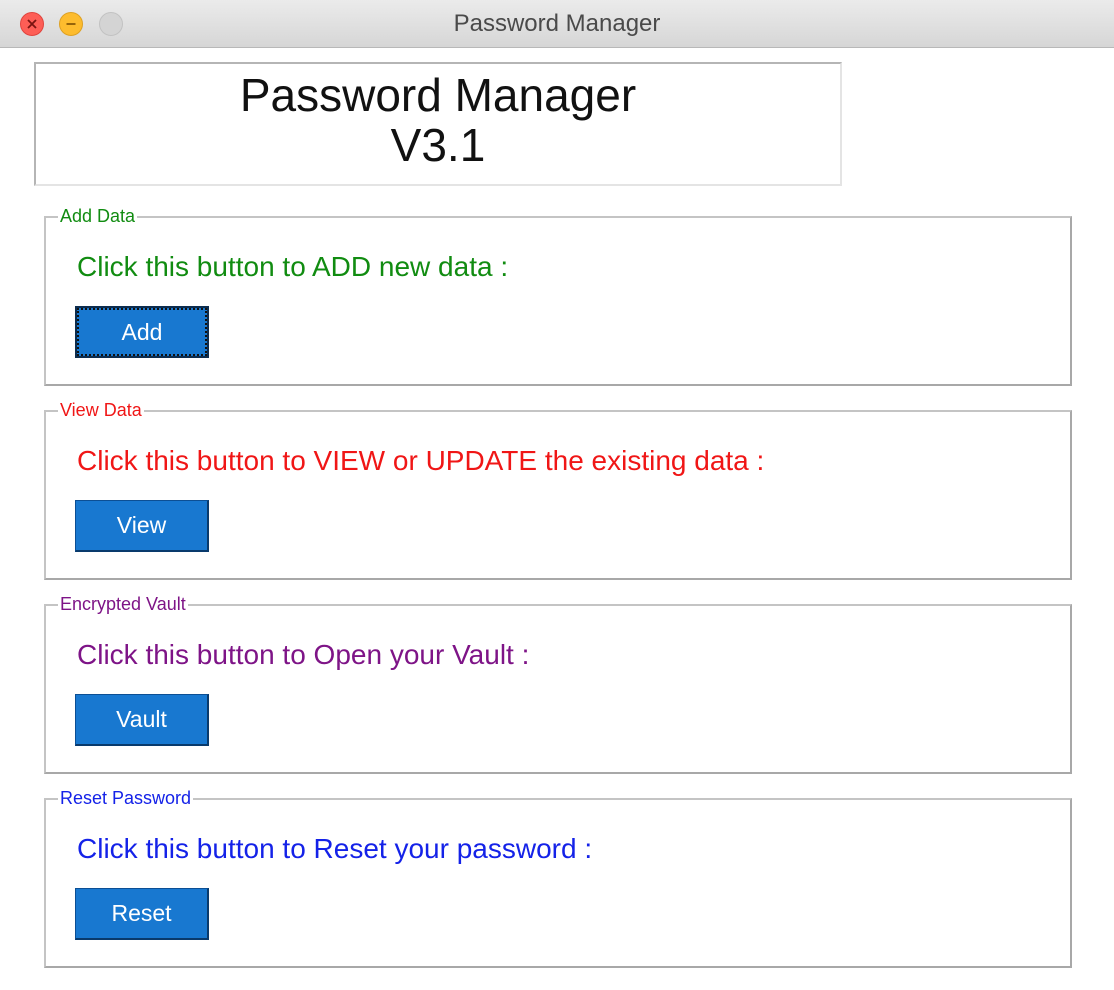 The width and height of the screenshot is (1114, 990). What do you see at coordinates (293, 266) in the screenshot?
I see `add-data-description: Click this button to ADD new data :` at bounding box center [293, 266].